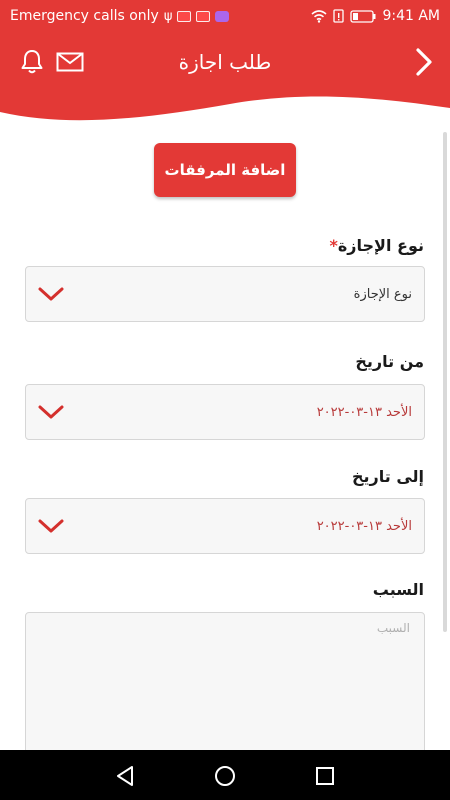  Describe the element at coordinates (398, 589) in the screenshot. I see `reason-label: السبب` at that location.